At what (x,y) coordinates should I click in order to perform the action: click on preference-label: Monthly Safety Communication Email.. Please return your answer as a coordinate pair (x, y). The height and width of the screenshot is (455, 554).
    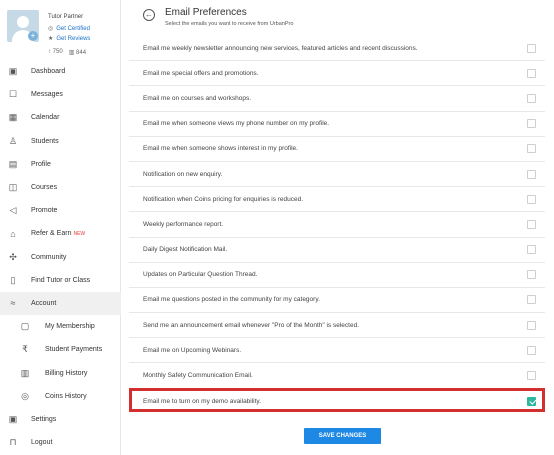
    Looking at the image, I should click on (198, 376).